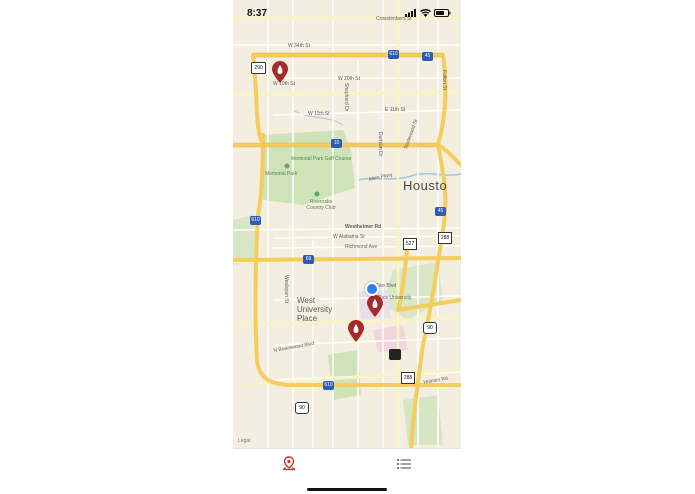 The image size is (695, 494). Describe the element at coordinates (302, 408) in the screenshot. I see `shield-us90-south: 90` at that location.